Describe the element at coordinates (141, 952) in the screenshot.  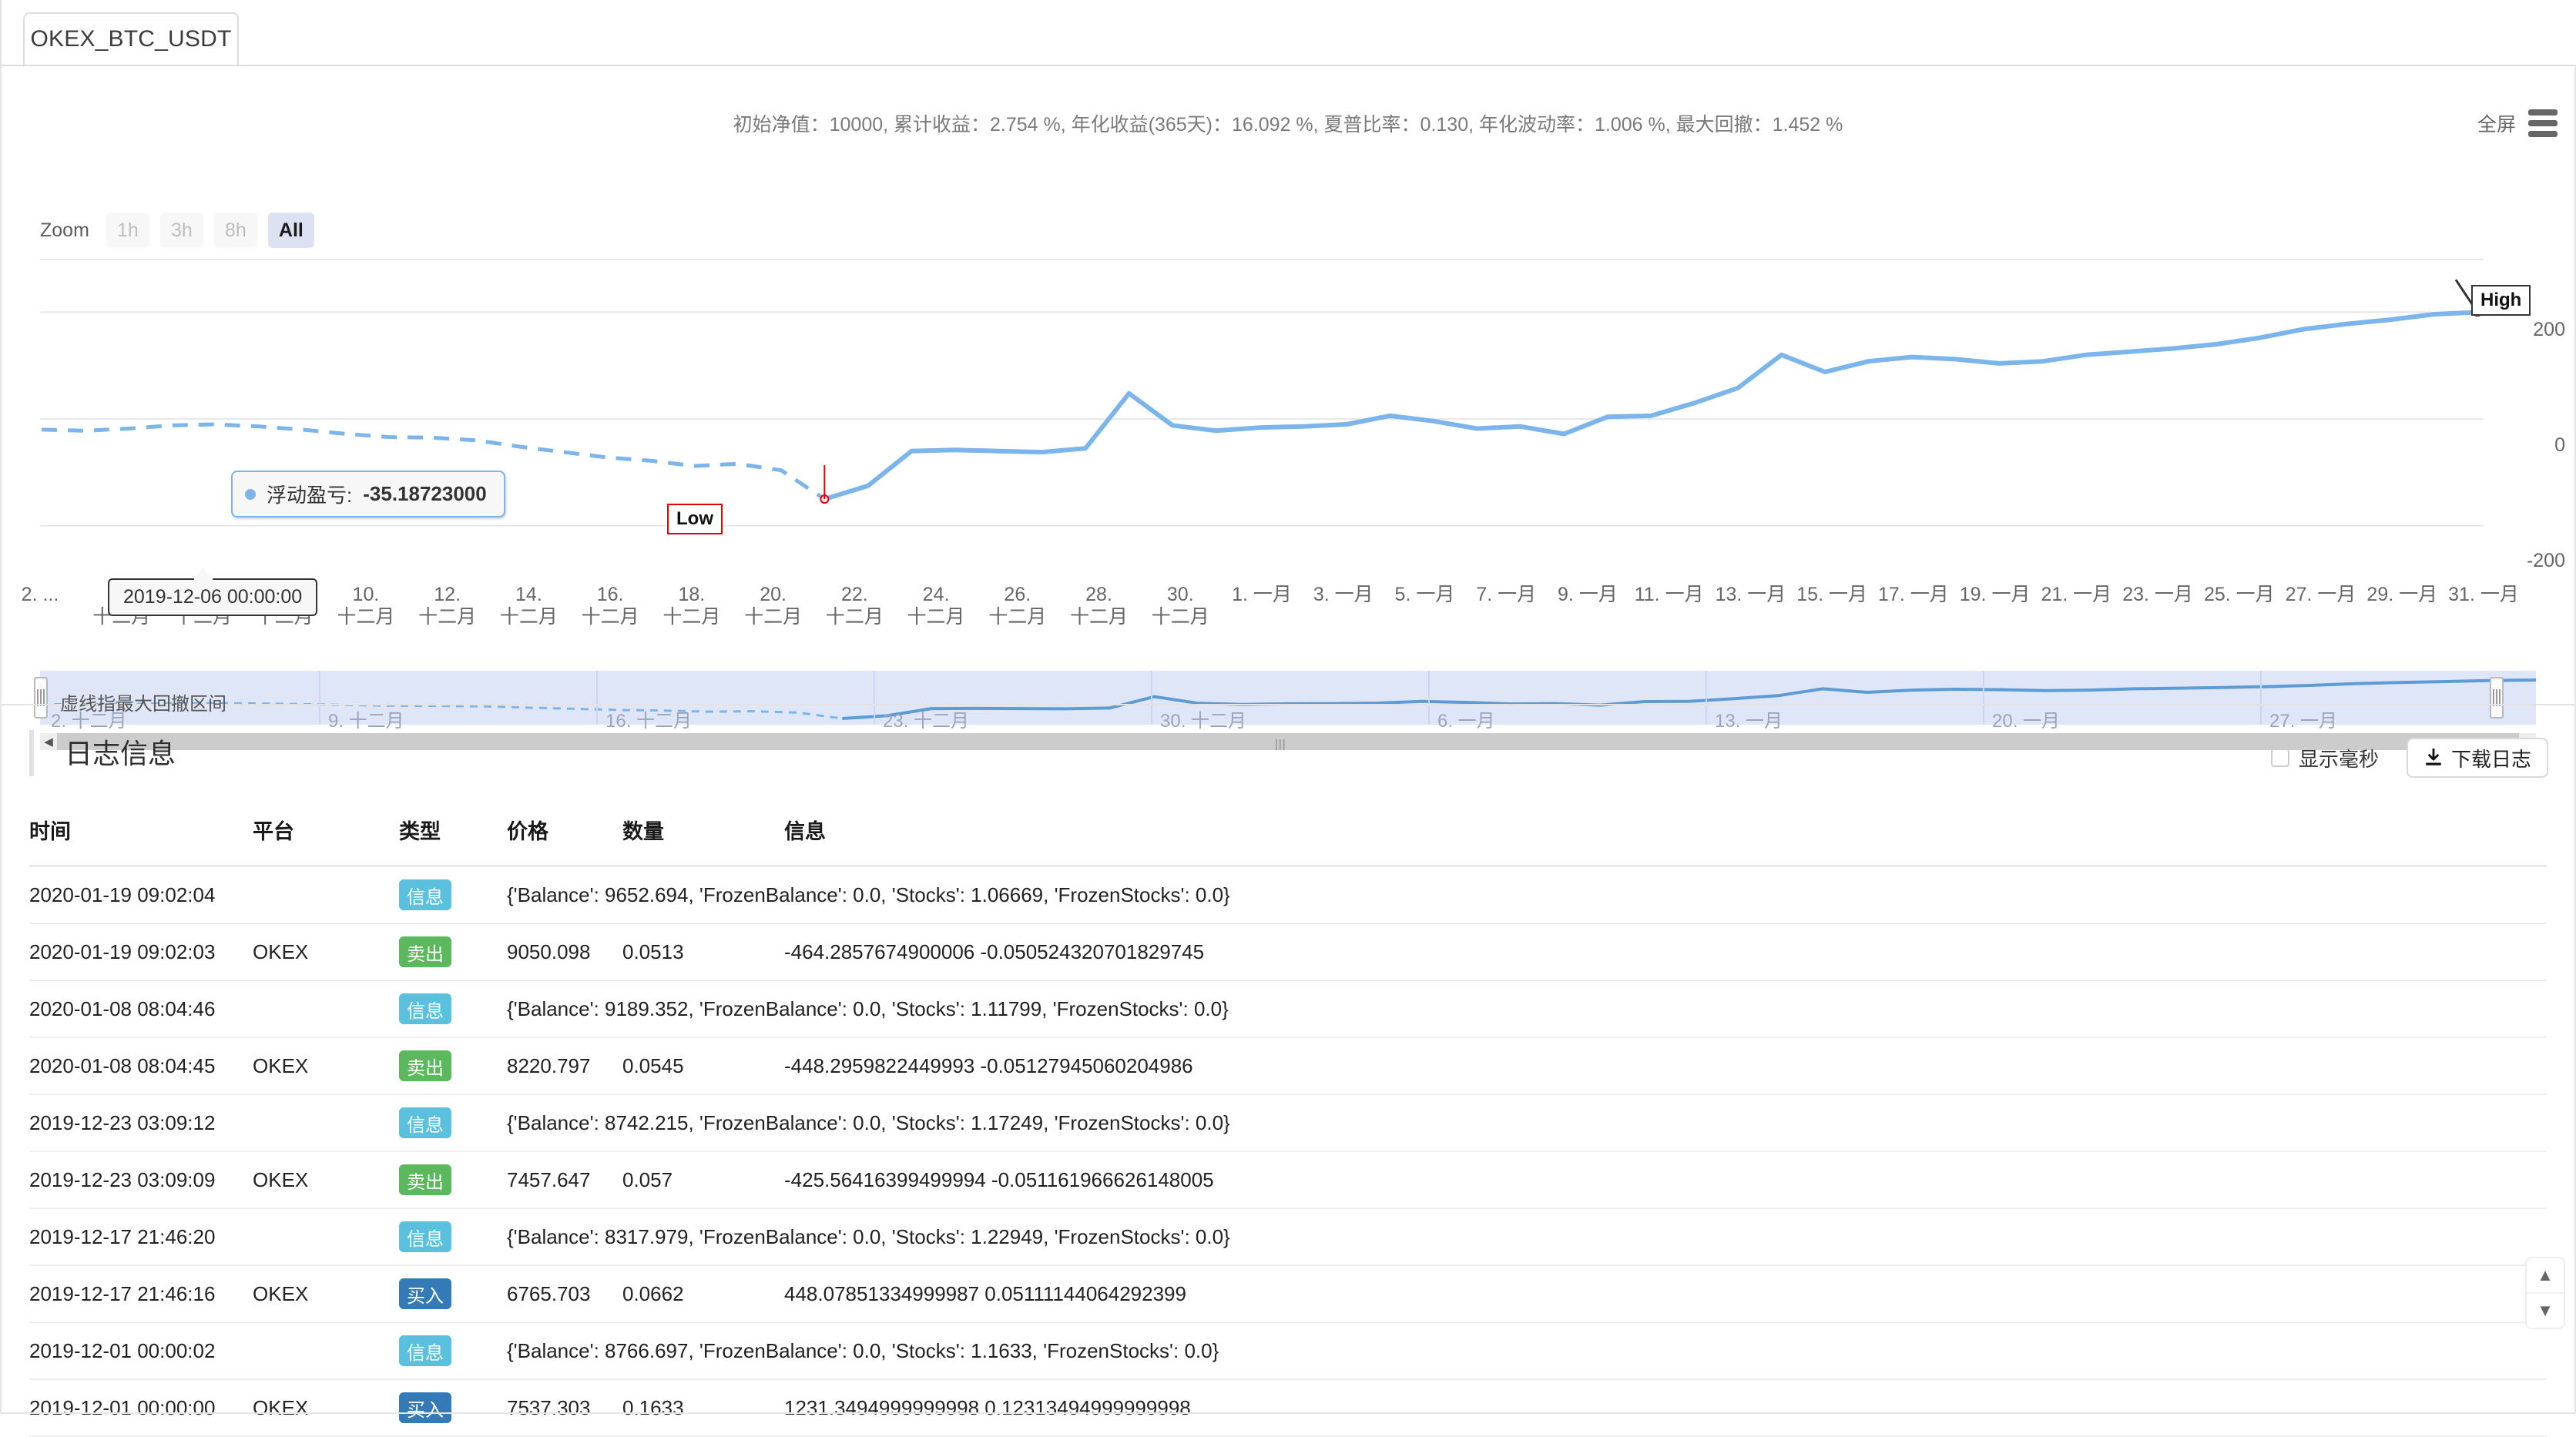
I see `cell-time: 2020-01-19 09:02:03` at that location.